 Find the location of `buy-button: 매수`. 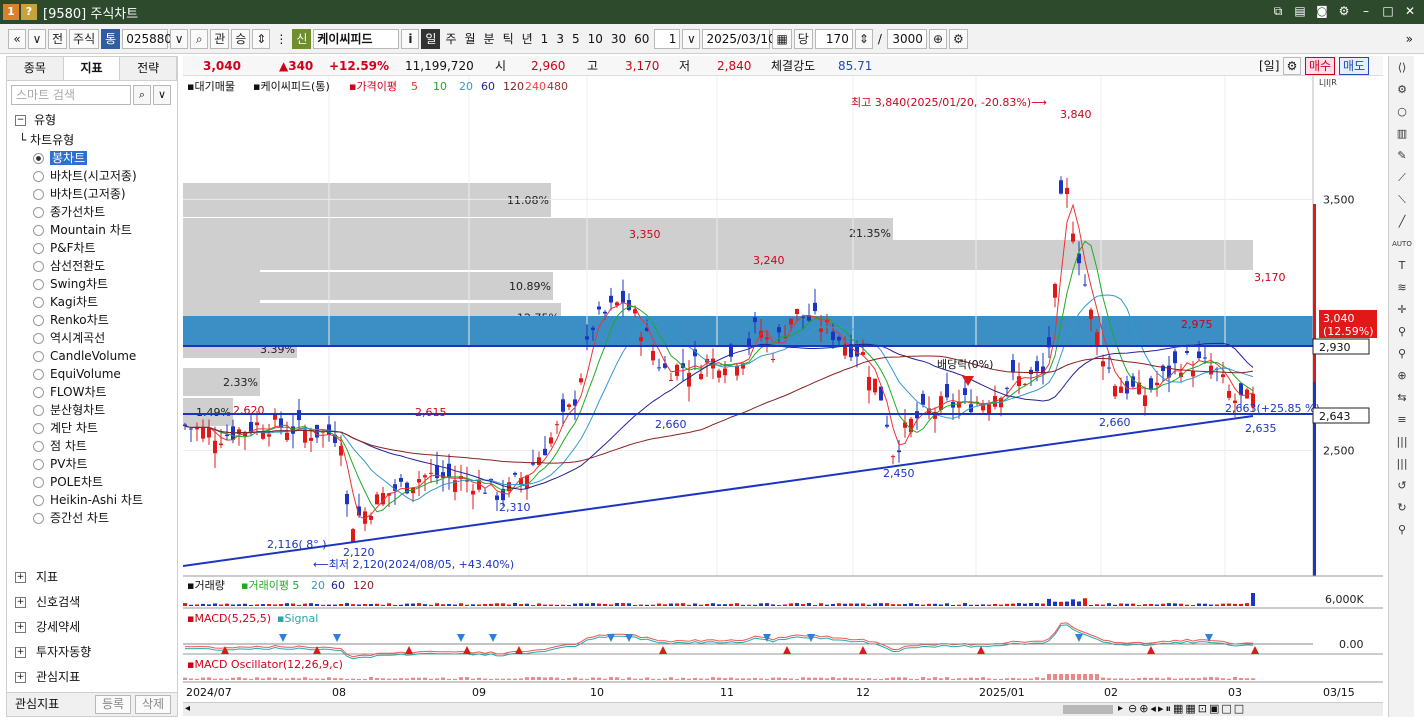

buy-button: 매수 is located at coordinates (1320, 66).